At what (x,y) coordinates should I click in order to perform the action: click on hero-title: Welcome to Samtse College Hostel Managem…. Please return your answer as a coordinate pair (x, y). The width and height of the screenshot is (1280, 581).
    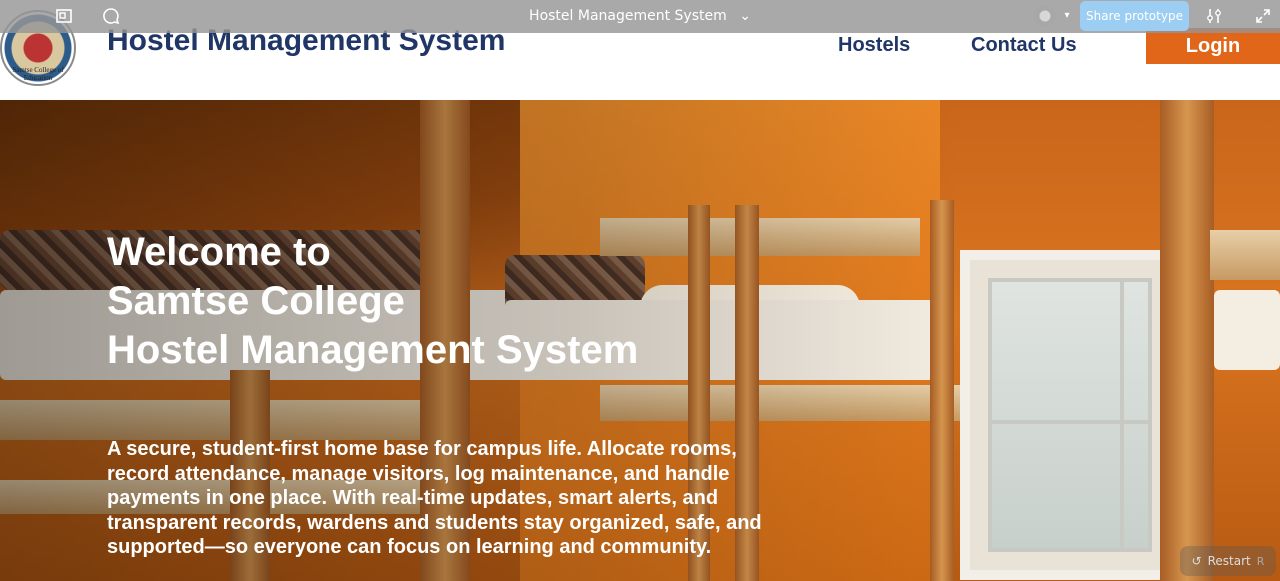
    Looking at the image, I should click on (457, 301).